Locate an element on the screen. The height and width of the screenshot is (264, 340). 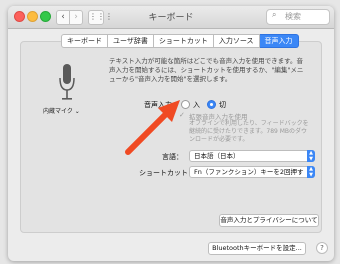
shortcut-popup: Fn（ファンクション）キーを2回押す ▲ ▼ is located at coordinates (252, 172).